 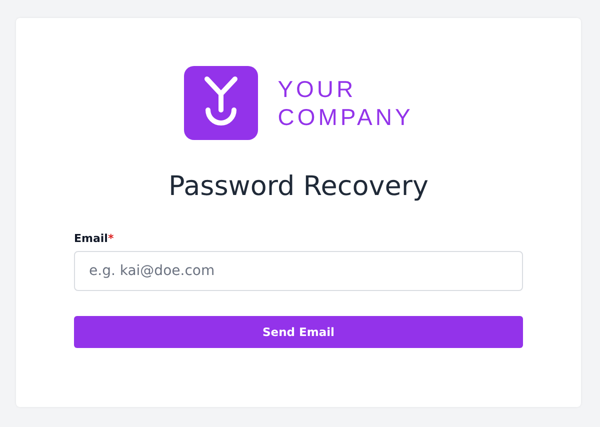 I want to click on field-label: Email, so click(x=91, y=239).